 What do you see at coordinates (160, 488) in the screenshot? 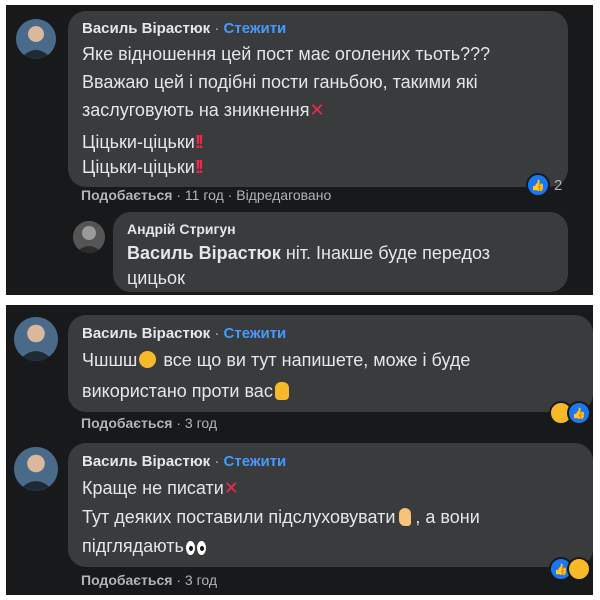
I see `comment-text-line: Краще не писати✕` at bounding box center [160, 488].